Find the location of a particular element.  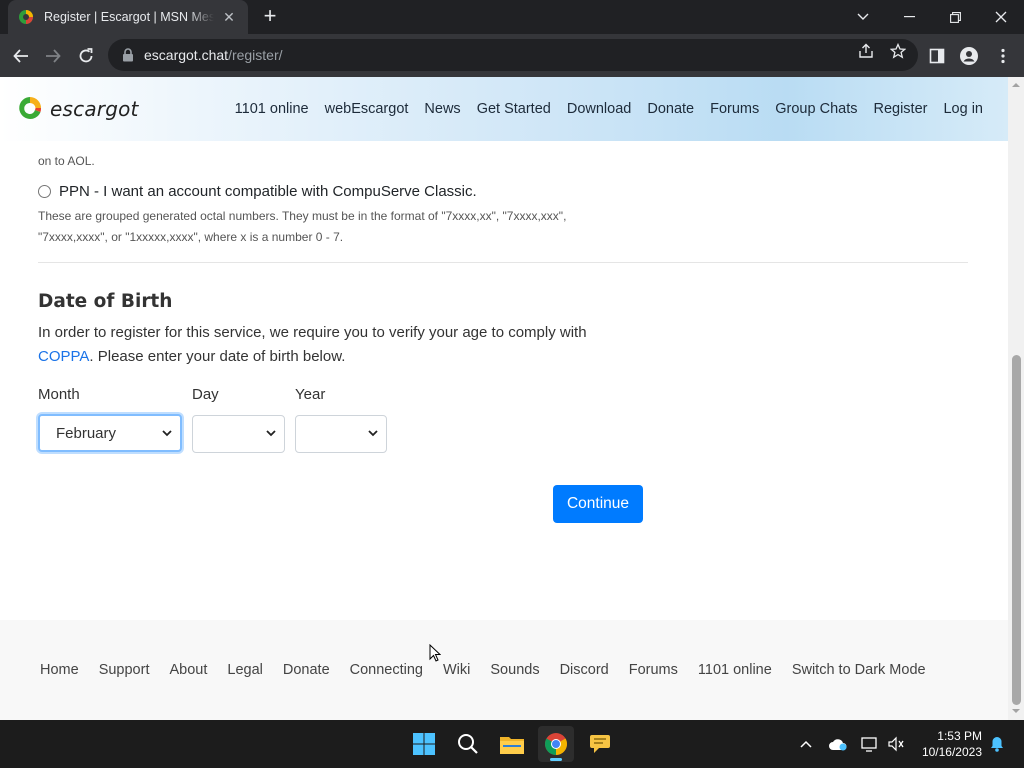

windows-taskbar: 1:53 PM 10/16/2023 is located at coordinates (512, 744).